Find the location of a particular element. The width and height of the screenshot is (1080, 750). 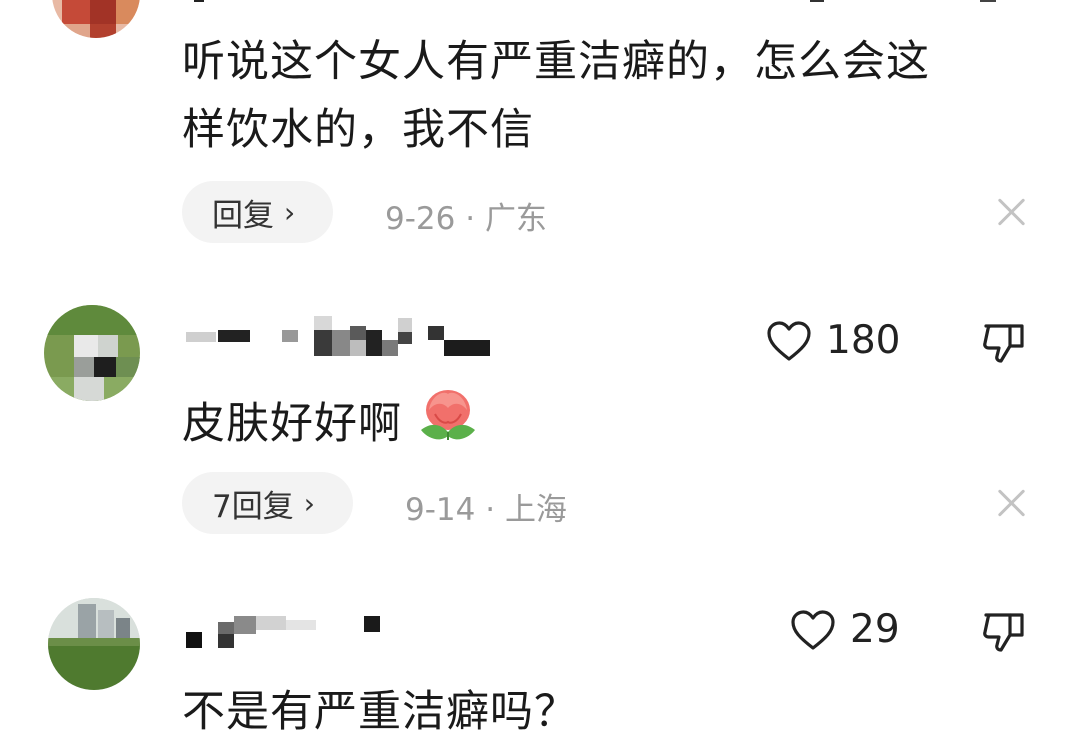

like-button: 29 is located at coordinates (845, 629).